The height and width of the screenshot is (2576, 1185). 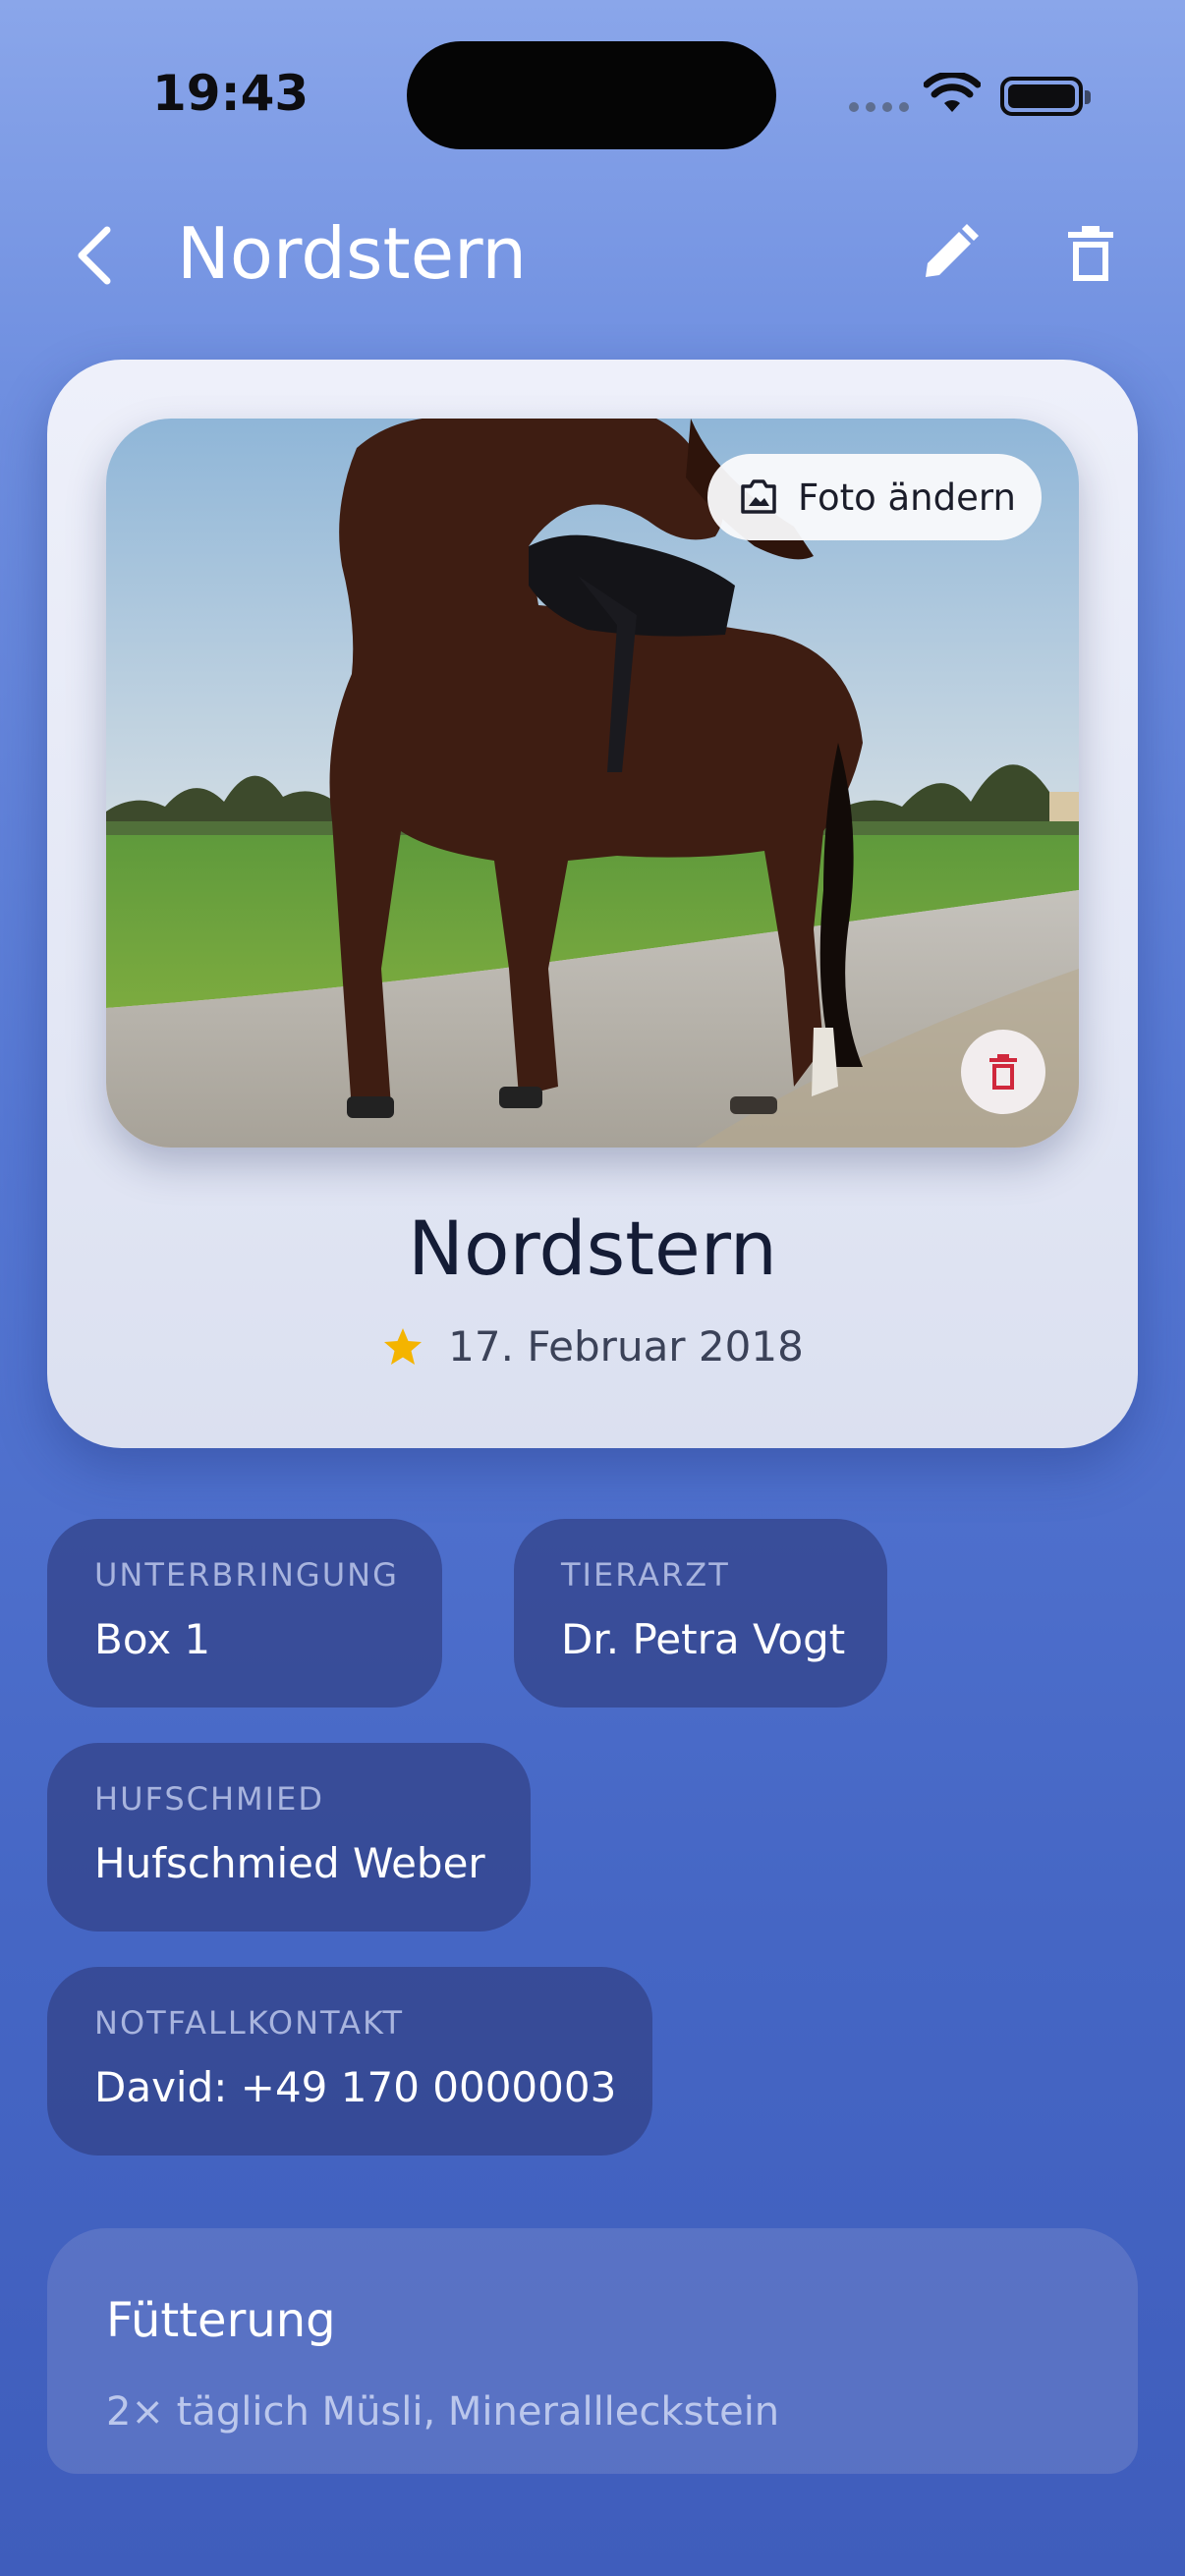 I want to click on birth-date: 17. Februar 2018, so click(x=626, y=1346).